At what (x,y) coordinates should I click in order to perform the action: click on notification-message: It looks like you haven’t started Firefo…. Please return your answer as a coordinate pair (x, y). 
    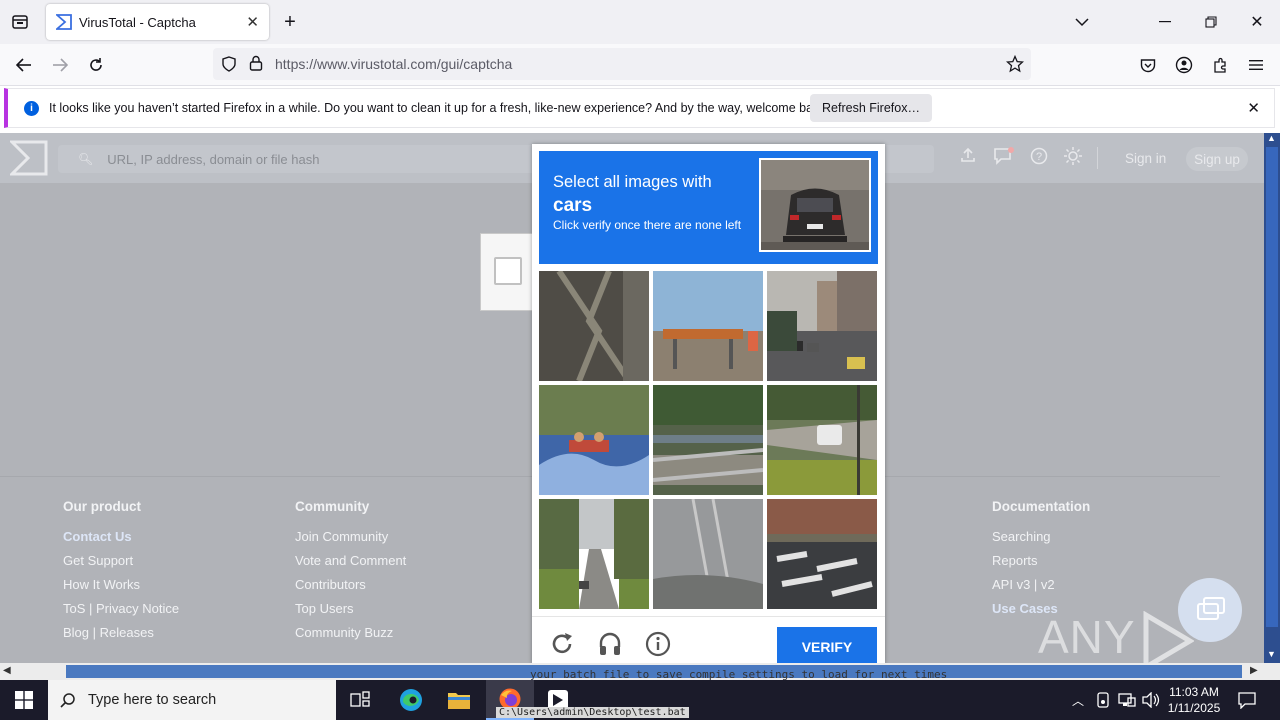
    Looking at the image, I should click on (439, 108).